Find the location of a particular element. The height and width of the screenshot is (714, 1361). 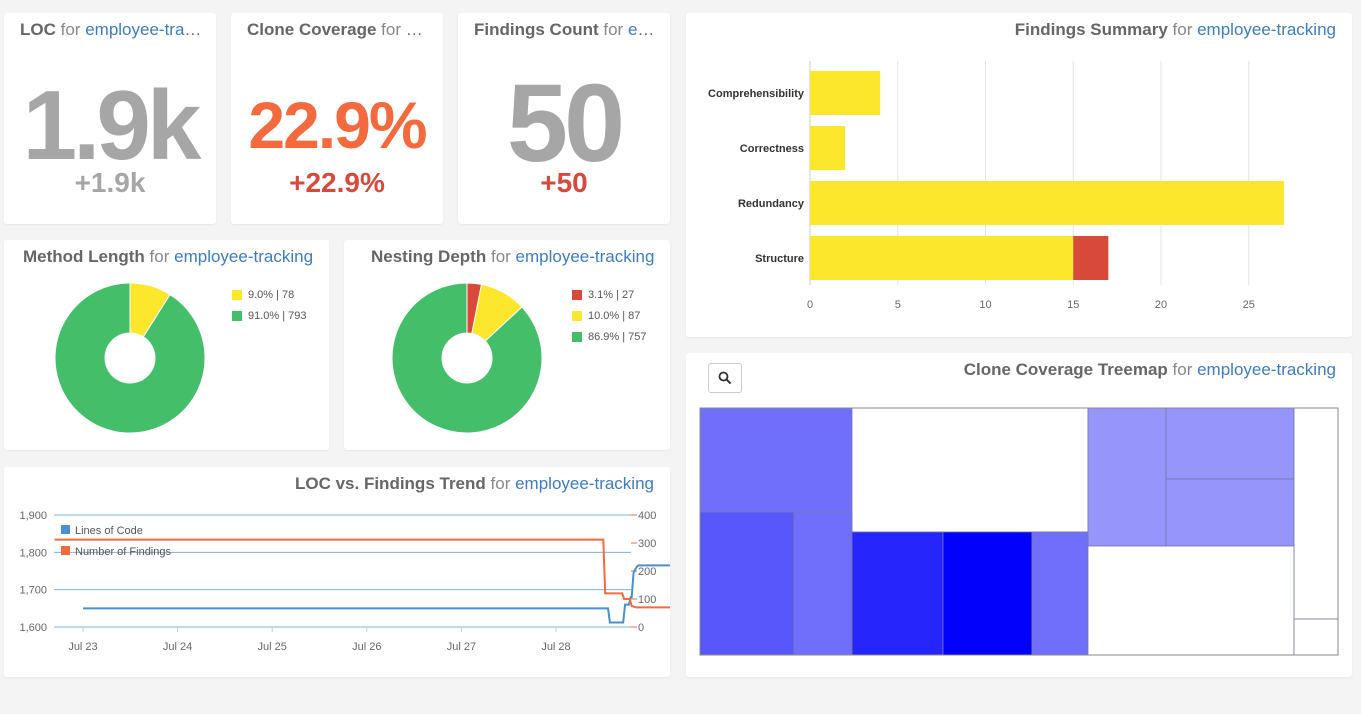

loc-title: LOC for employee-tracking is located at coordinates (111, 29).